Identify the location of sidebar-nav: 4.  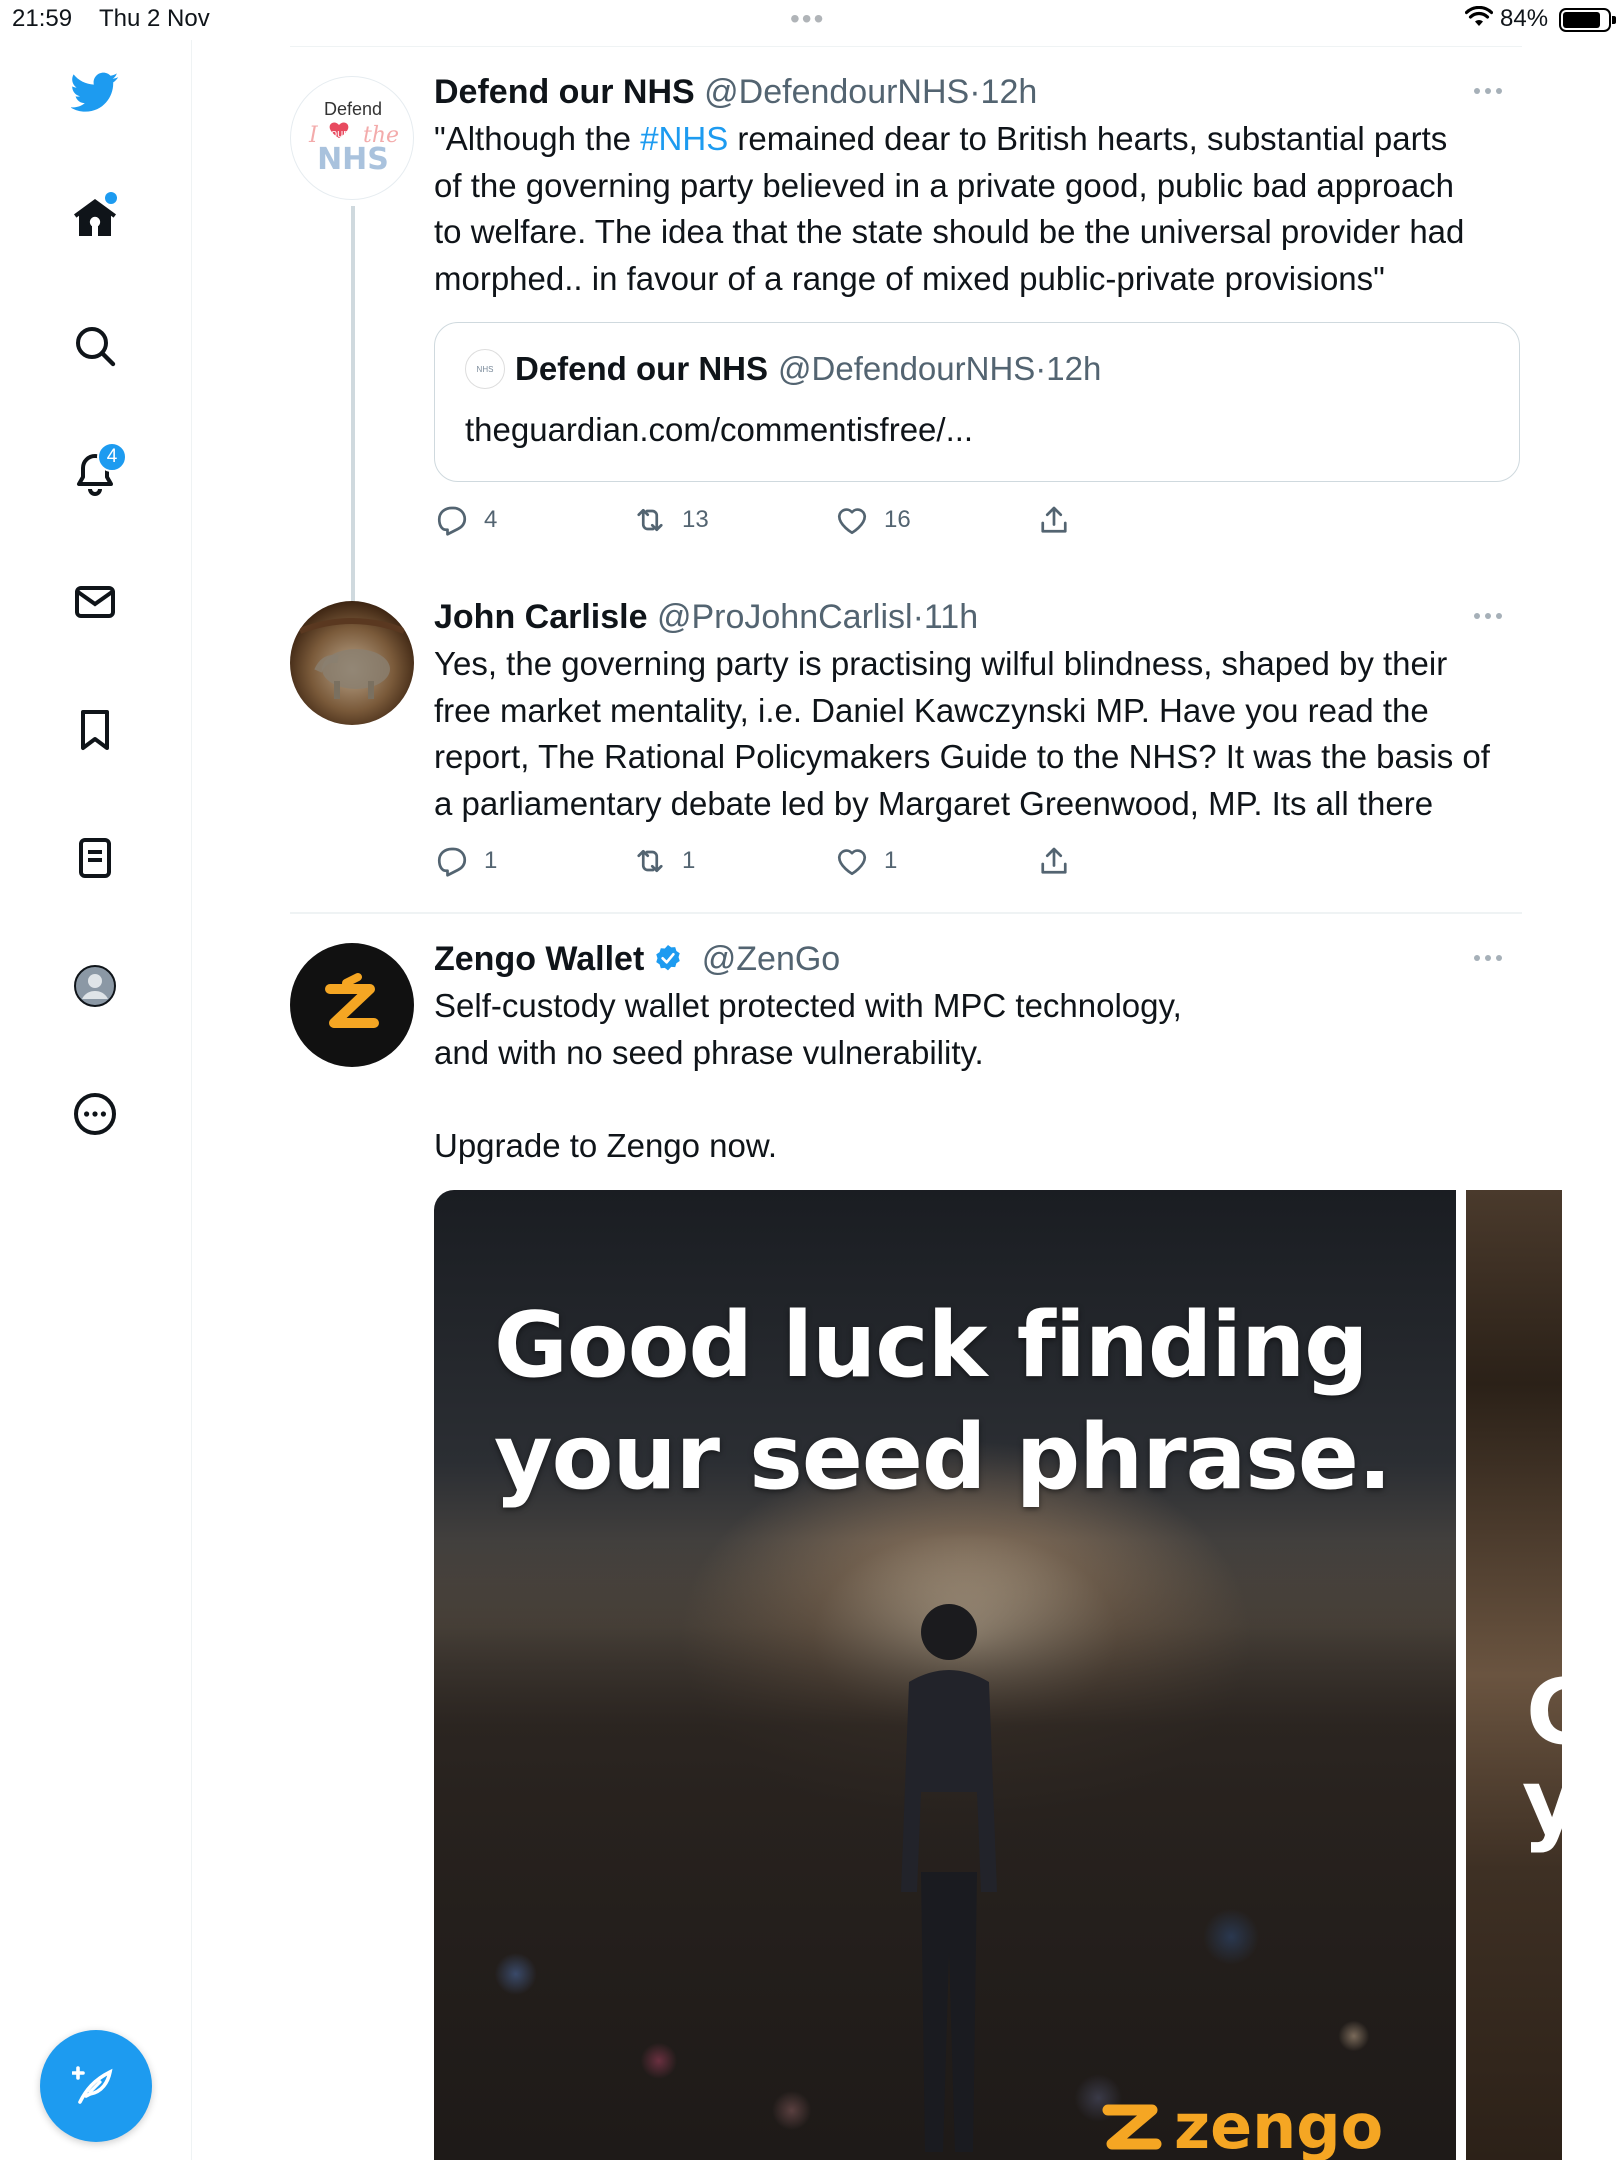
(96, 1100).